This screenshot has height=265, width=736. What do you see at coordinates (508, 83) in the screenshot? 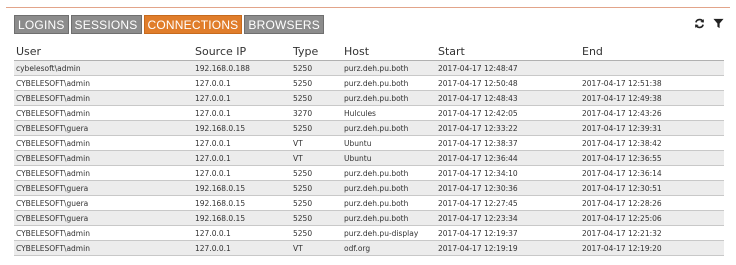
I see `cell-start: 2017-04-17 12:50:48` at bounding box center [508, 83].